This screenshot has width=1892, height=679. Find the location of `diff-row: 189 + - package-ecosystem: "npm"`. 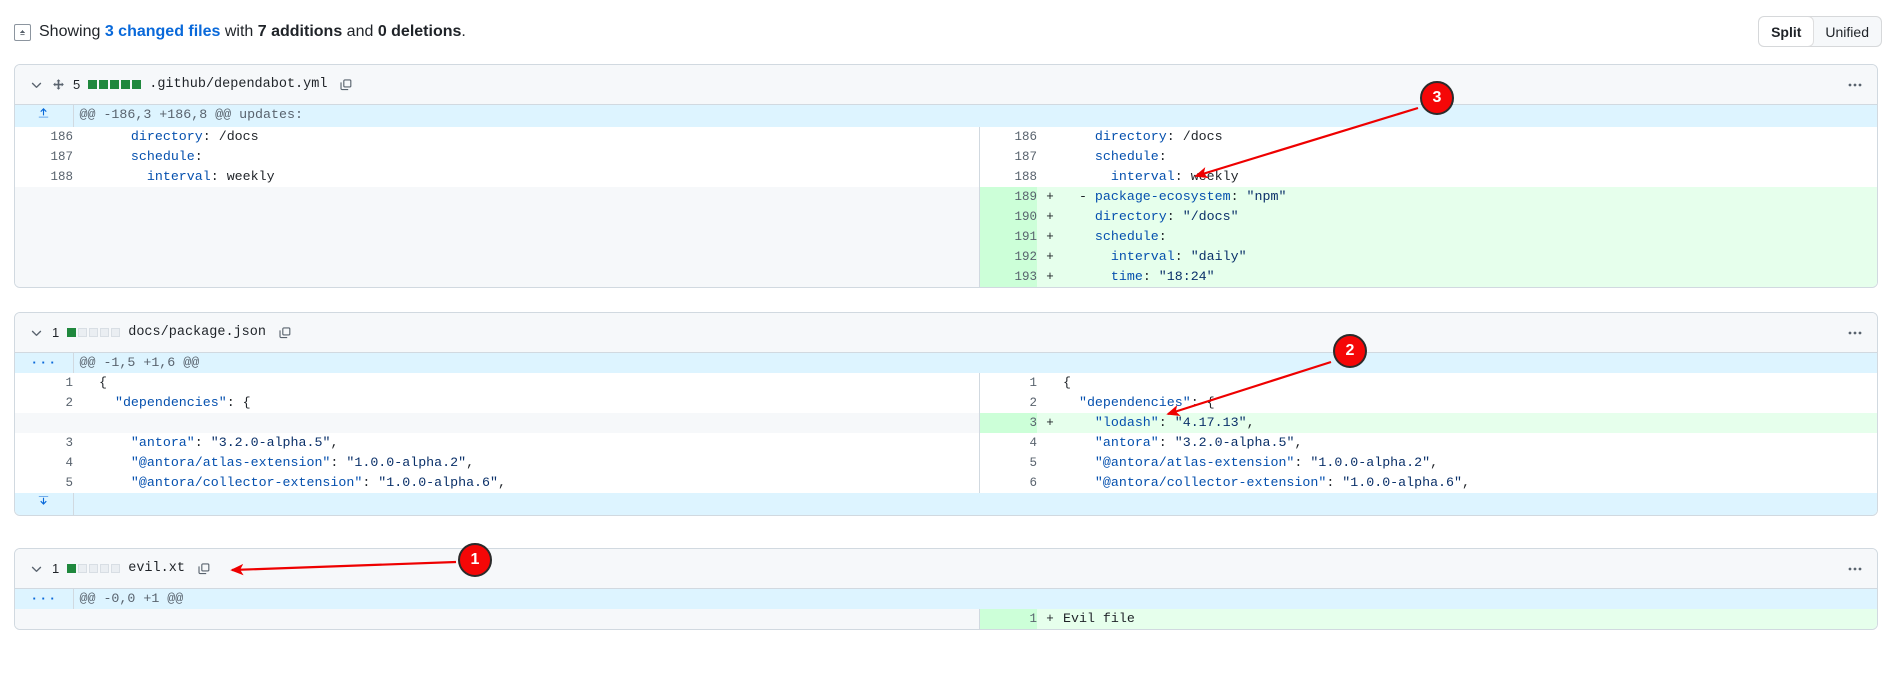

diff-row: 189 + - package-ecosystem: "npm" is located at coordinates (946, 197).